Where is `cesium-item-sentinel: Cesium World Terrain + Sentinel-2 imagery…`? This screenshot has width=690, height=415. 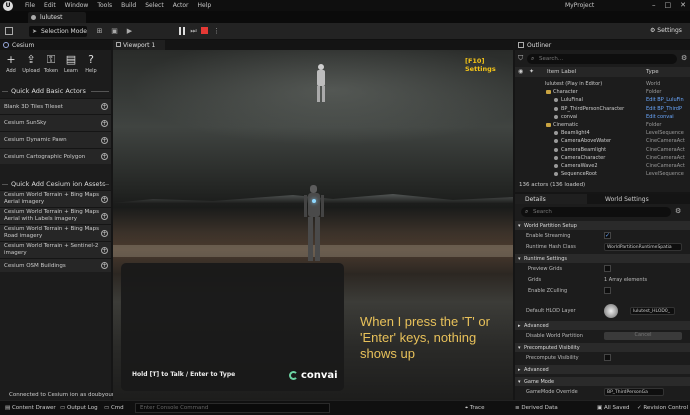 cesium-item-sentinel: Cesium World Terrain + Sentinel-2 imagery… is located at coordinates (55, 249).